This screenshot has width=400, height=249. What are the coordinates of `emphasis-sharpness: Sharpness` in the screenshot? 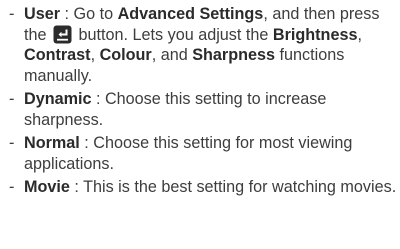 It's located at (234, 55).